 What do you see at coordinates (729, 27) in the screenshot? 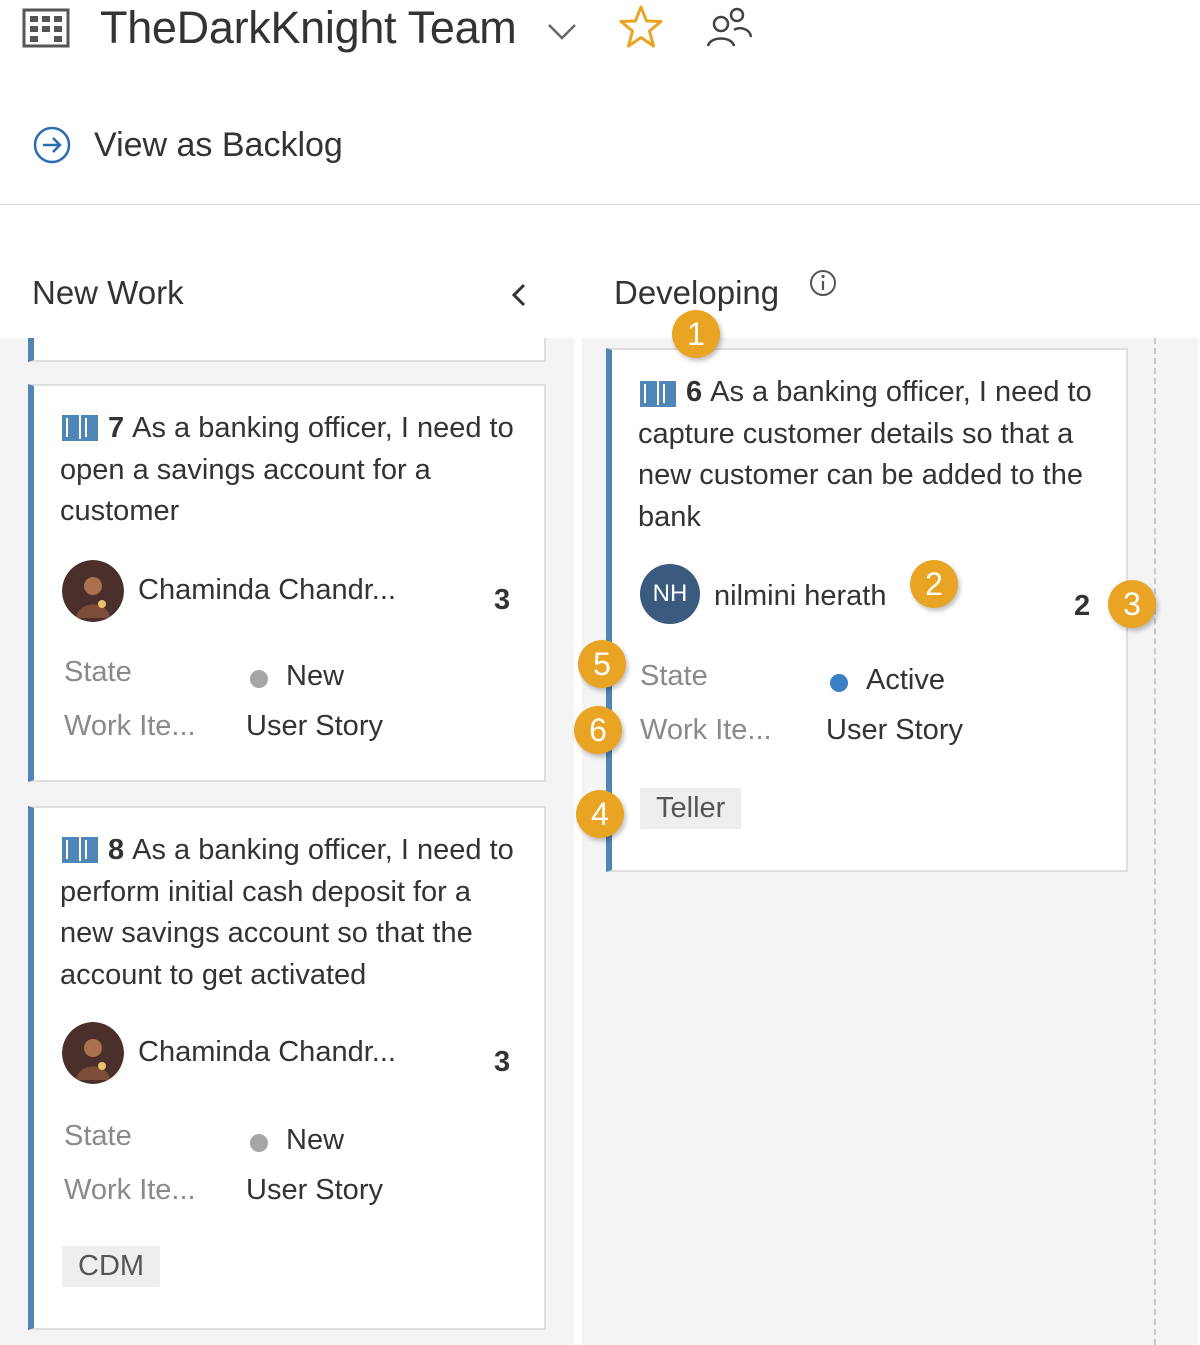
I see `people-icon` at bounding box center [729, 27].